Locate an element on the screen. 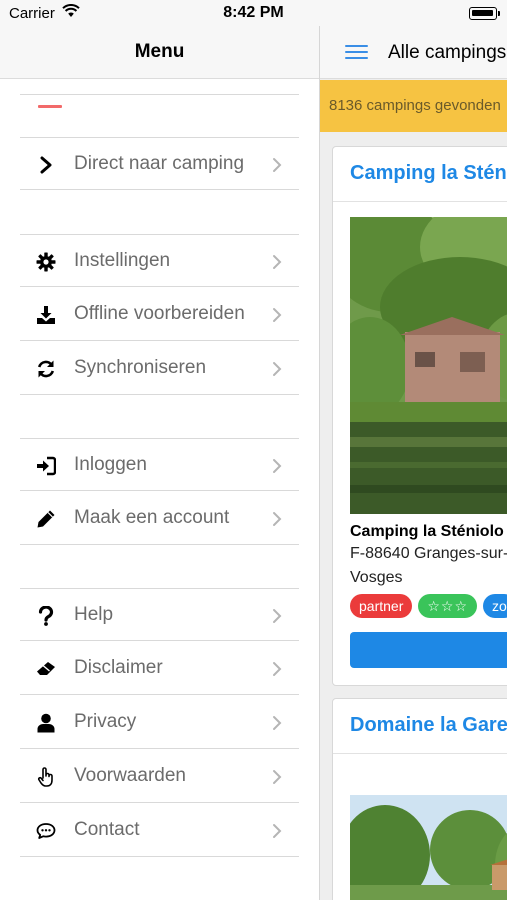 This screenshot has height=900, width=507. content-header: Alle campings is located at coordinates (413, 52).